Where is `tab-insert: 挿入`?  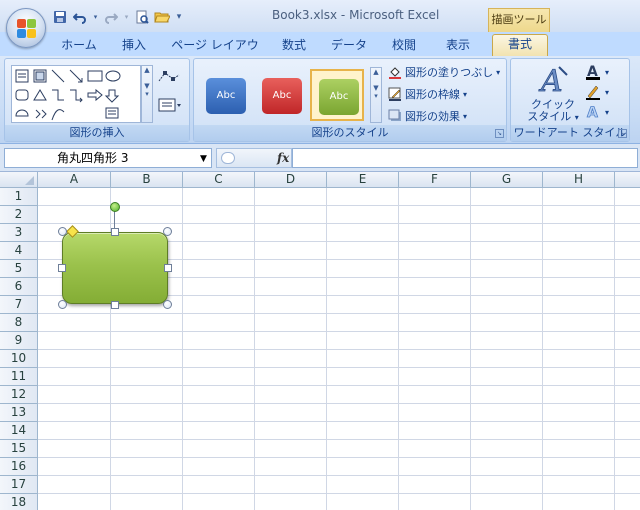 tab-insert: 挿入 is located at coordinates (134, 46).